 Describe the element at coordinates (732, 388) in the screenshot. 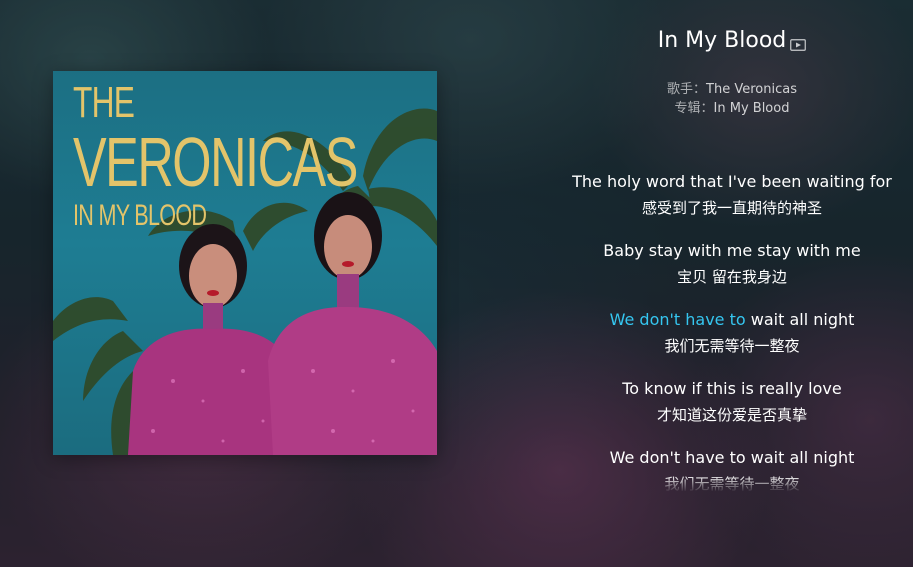

I see `lyric-original: To know if this is really love` at that location.